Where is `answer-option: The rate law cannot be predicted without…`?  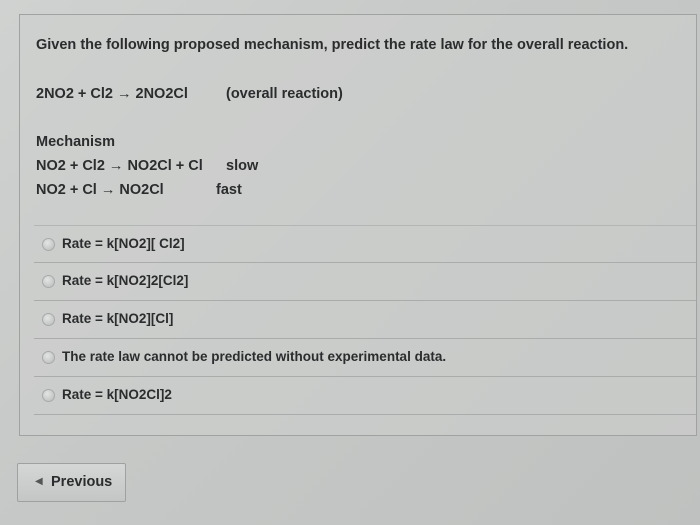 answer-option: The rate law cannot be predicted without… is located at coordinates (365, 358).